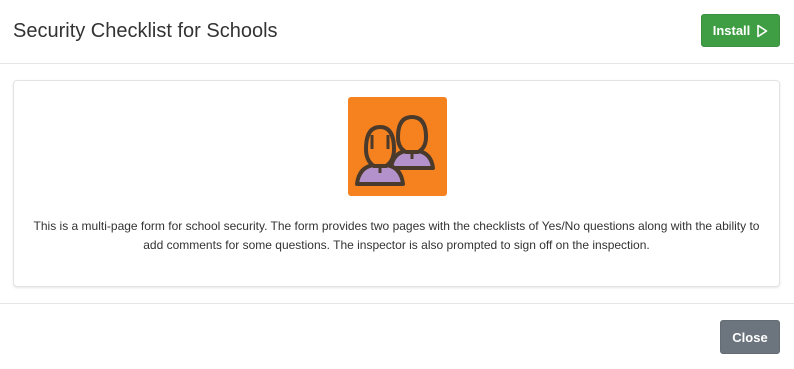 The width and height of the screenshot is (794, 369). Describe the element at coordinates (731, 30) in the screenshot. I see `install-button-label: Install` at that location.